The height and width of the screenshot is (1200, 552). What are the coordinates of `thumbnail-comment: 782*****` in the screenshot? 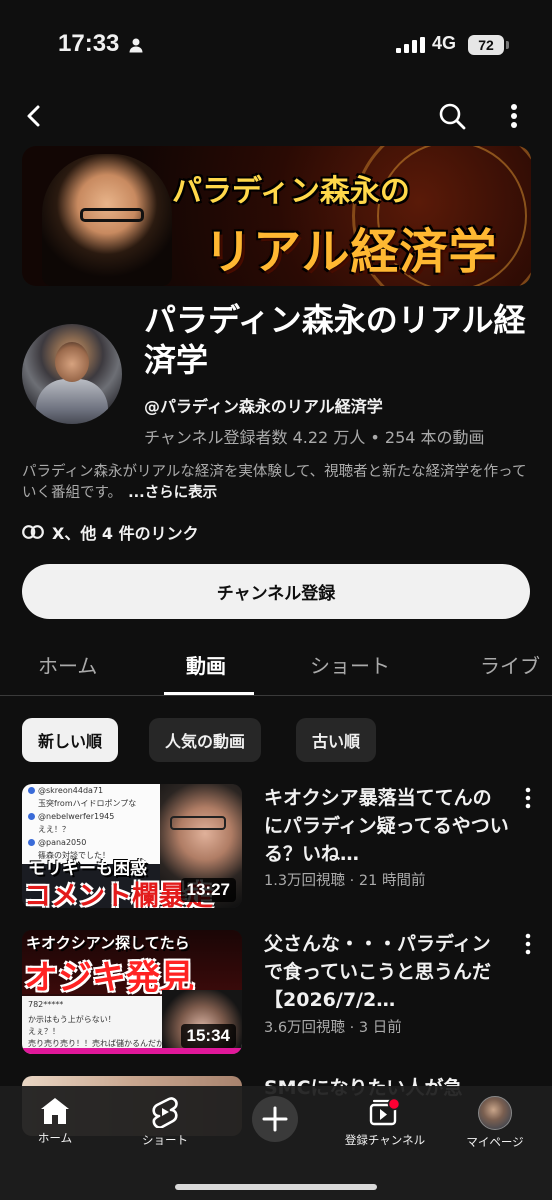 It's located at (46, 1004).